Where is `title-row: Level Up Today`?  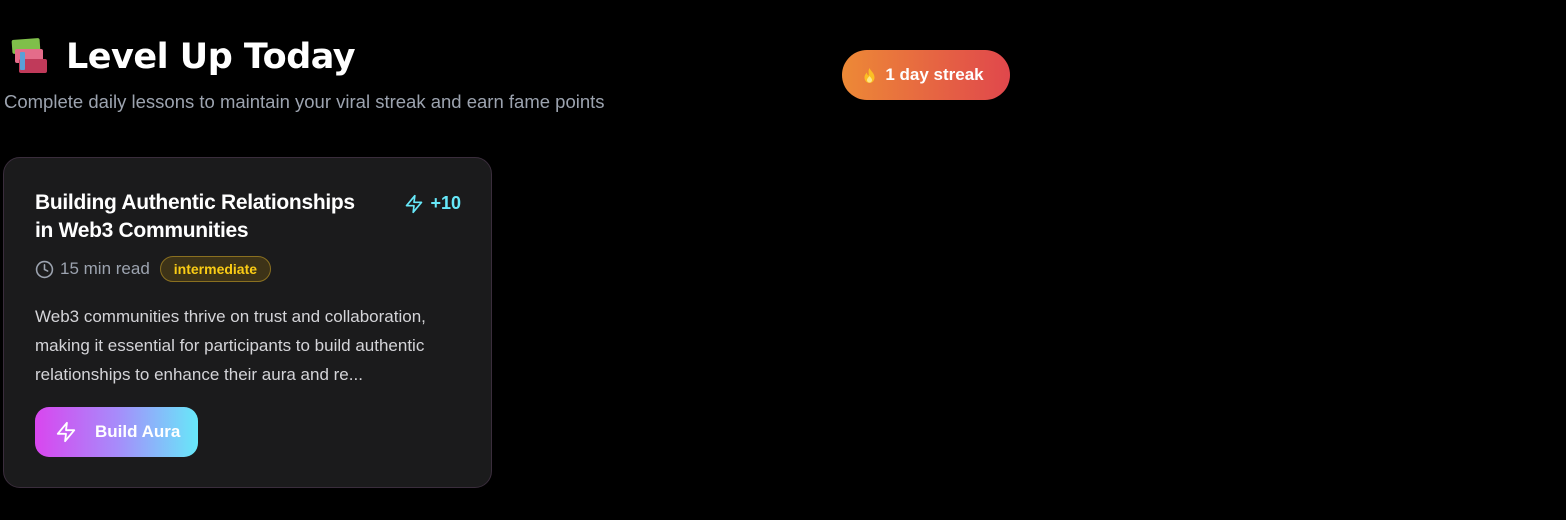 title-row: Level Up Today is located at coordinates (304, 57).